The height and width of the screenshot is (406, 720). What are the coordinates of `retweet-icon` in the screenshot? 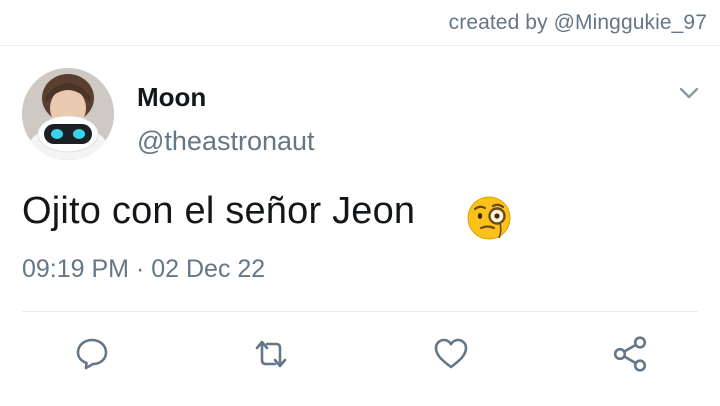 It's located at (271, 354).